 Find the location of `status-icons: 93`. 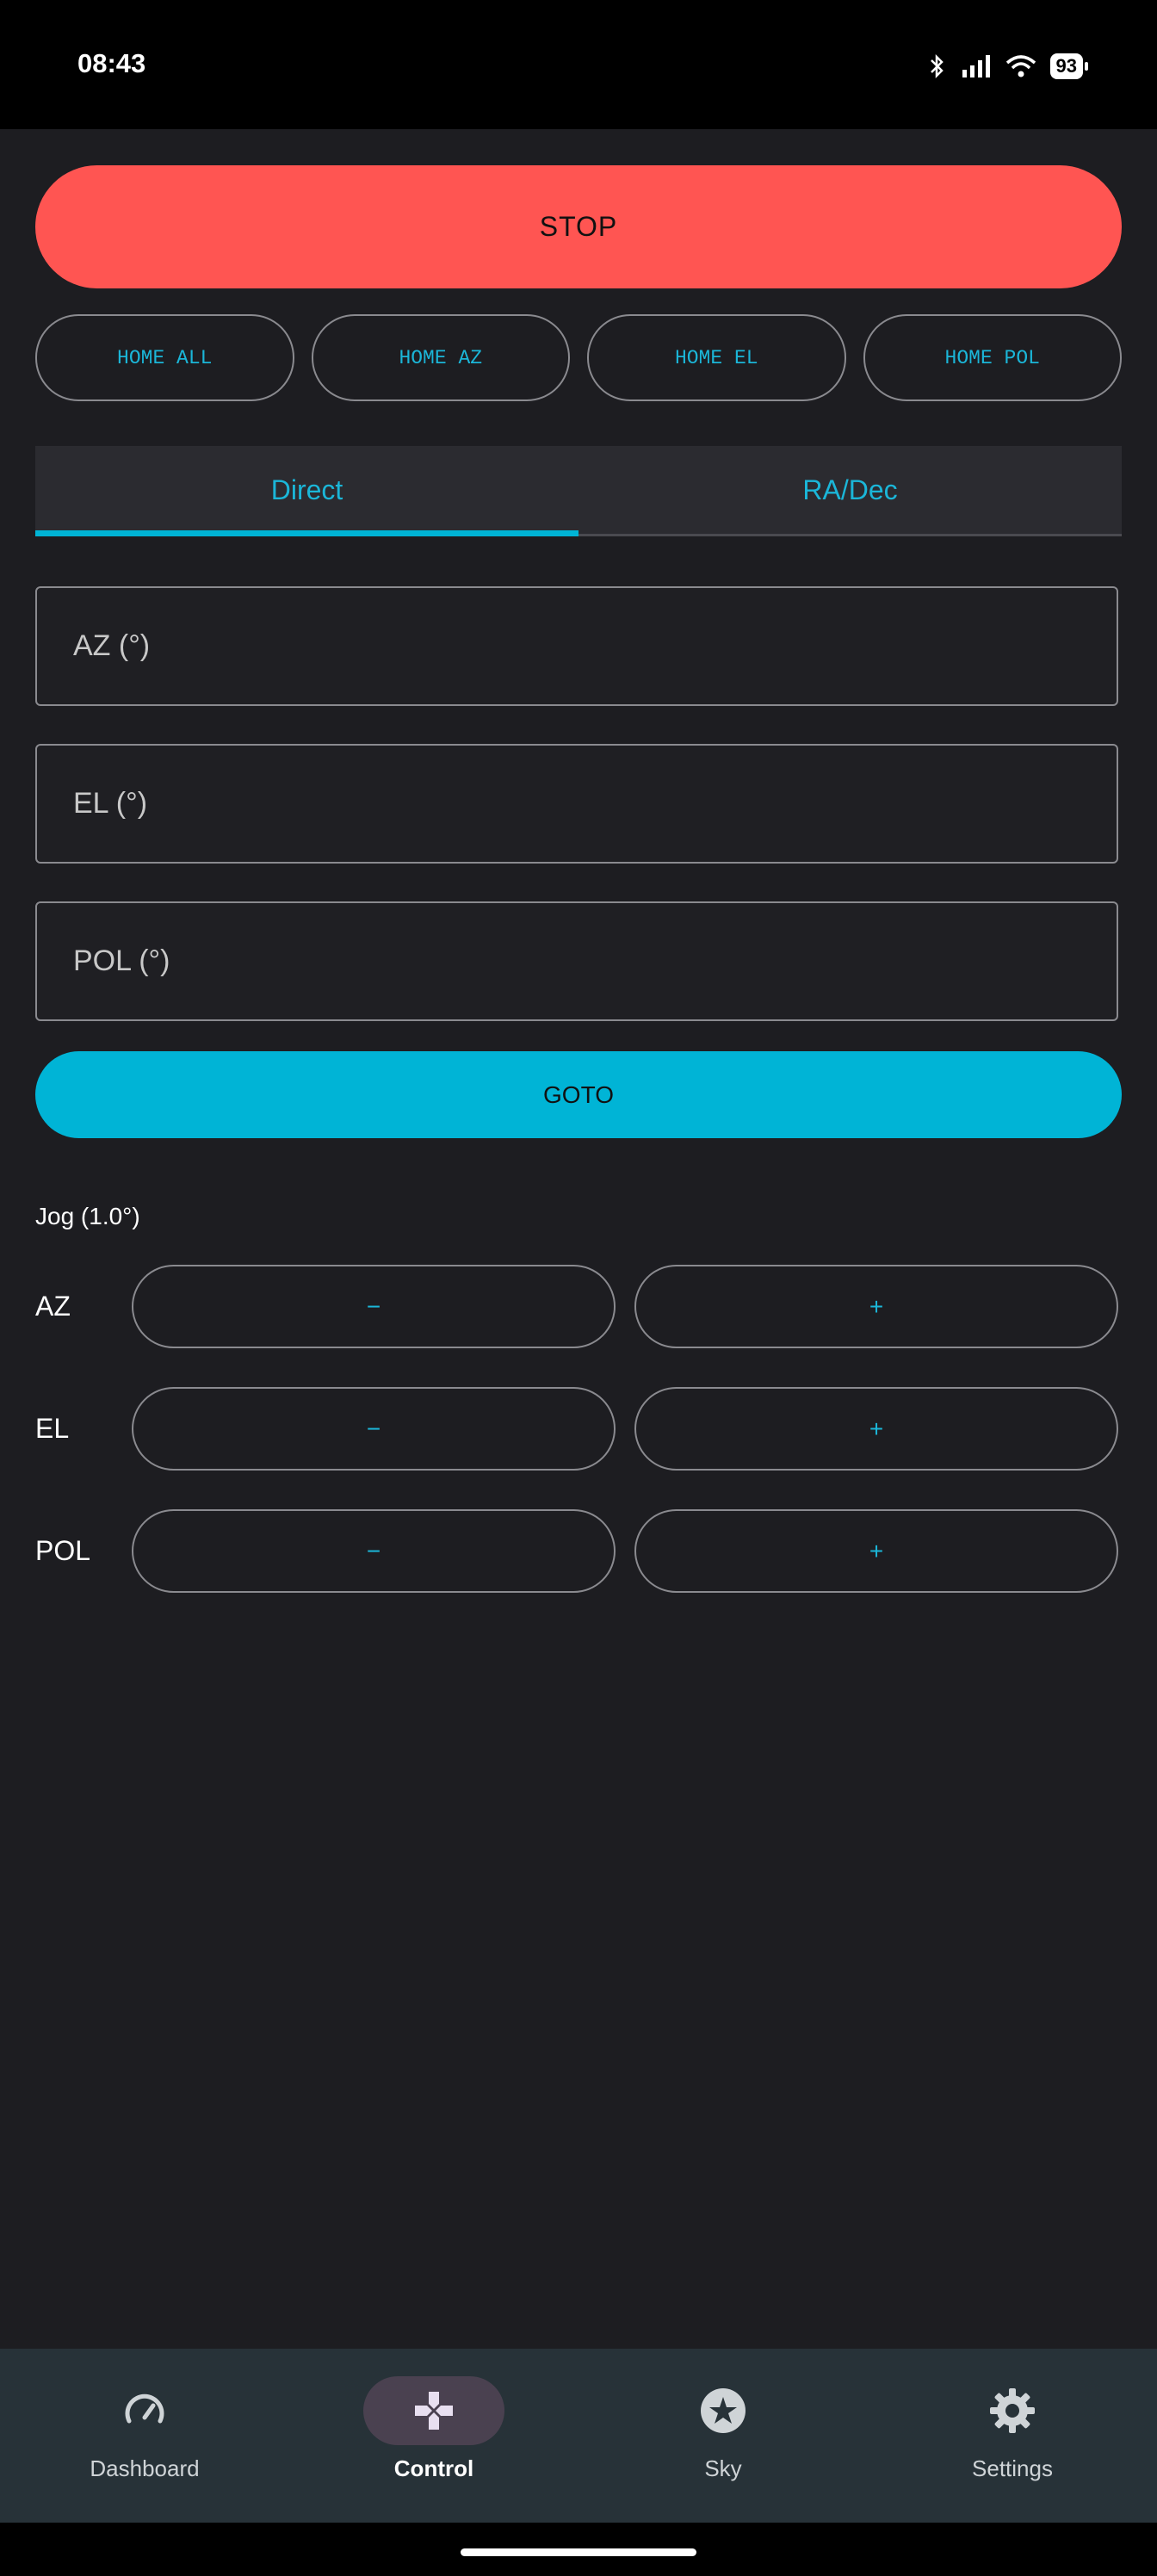

status-icons: 93 is located at coordinates (1009, 66).